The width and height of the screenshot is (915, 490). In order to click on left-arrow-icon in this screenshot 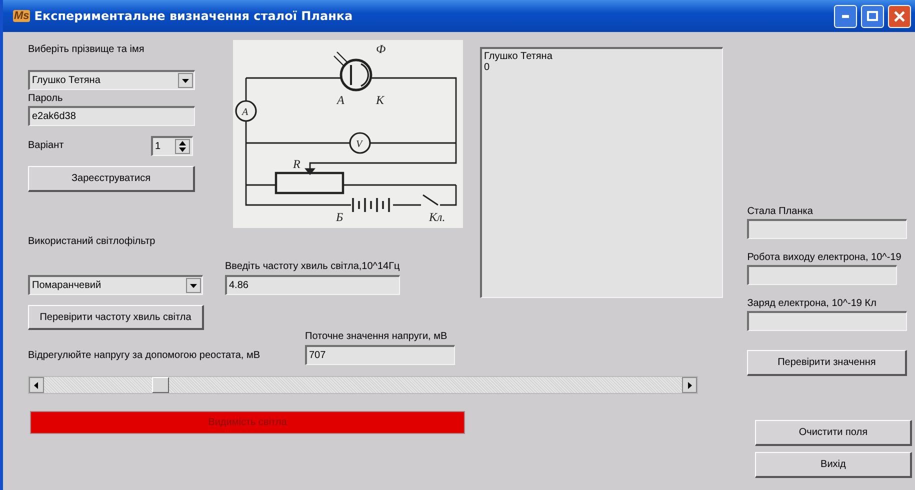, I will do `click(36, 385)`.